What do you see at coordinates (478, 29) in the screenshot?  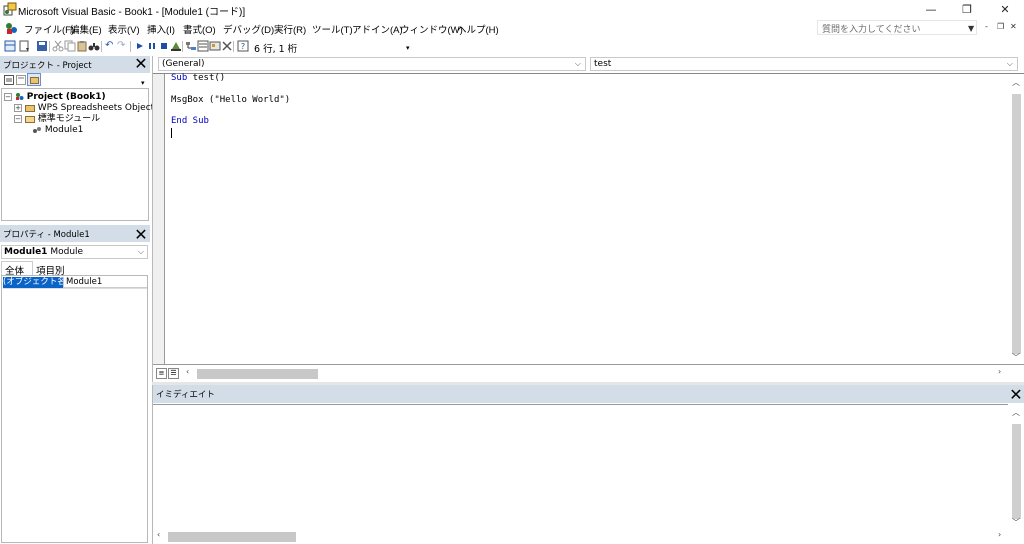 I see `menu-help: ヘルプ(H)` at bounding box center [478, 29].